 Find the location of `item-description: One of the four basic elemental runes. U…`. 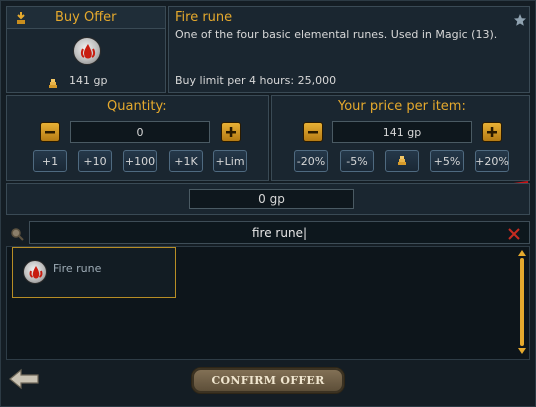

item-description: One of the four basic elemental runes. U… is located at coordinates (336, 34).